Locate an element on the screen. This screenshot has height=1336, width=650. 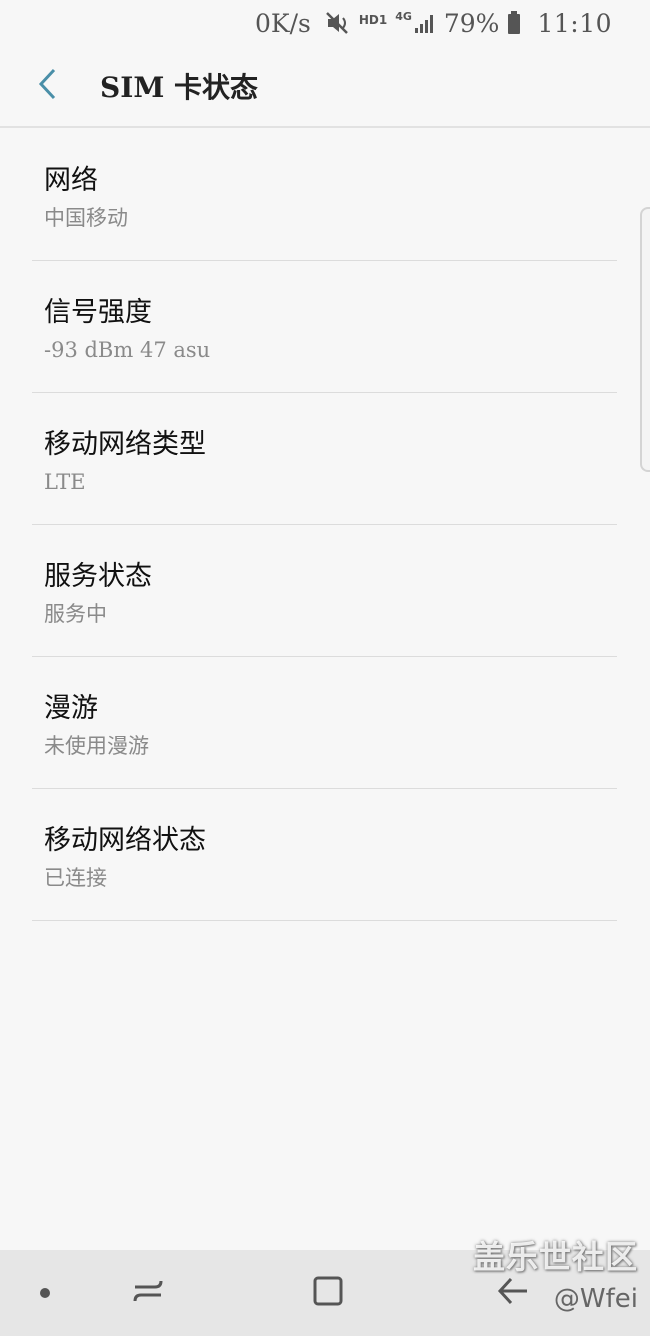
list-item-service-state: 服务状态 服务中 is located at coordinates (324, 591).